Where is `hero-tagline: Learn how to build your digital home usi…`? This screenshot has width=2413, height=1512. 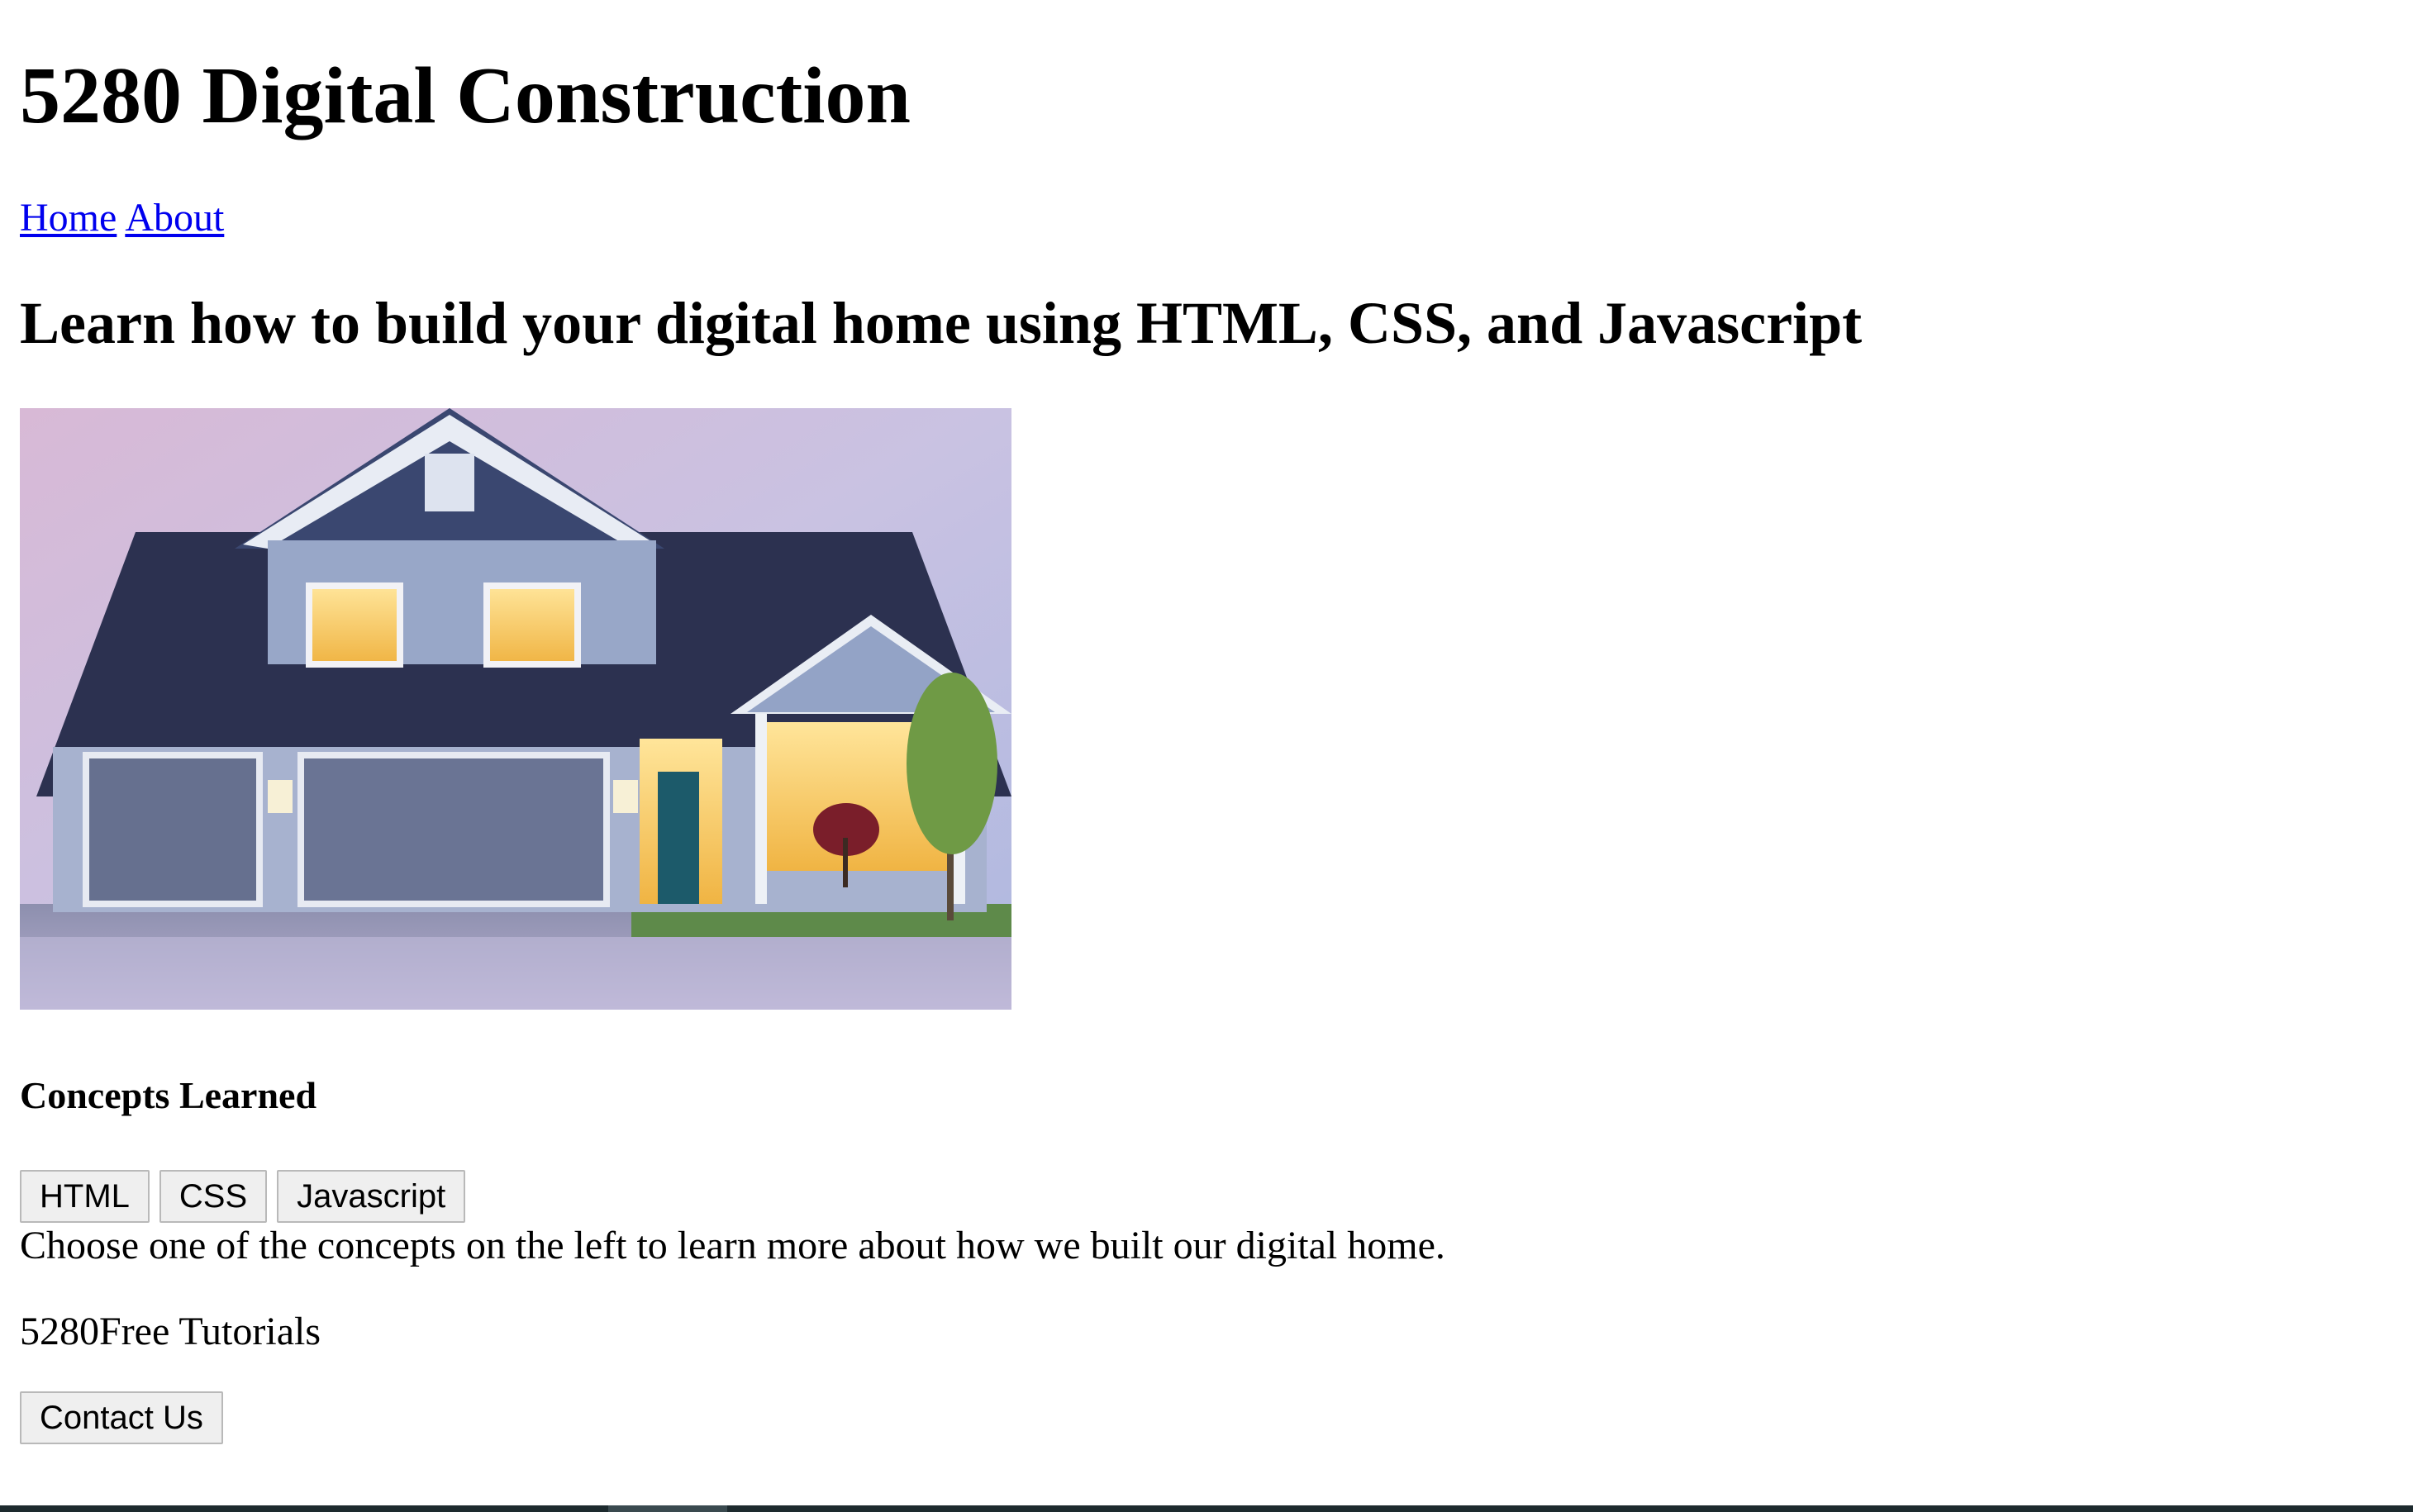
hero-tagline: Learn how to build your digital home usi… is located at coordinates (942, 323).